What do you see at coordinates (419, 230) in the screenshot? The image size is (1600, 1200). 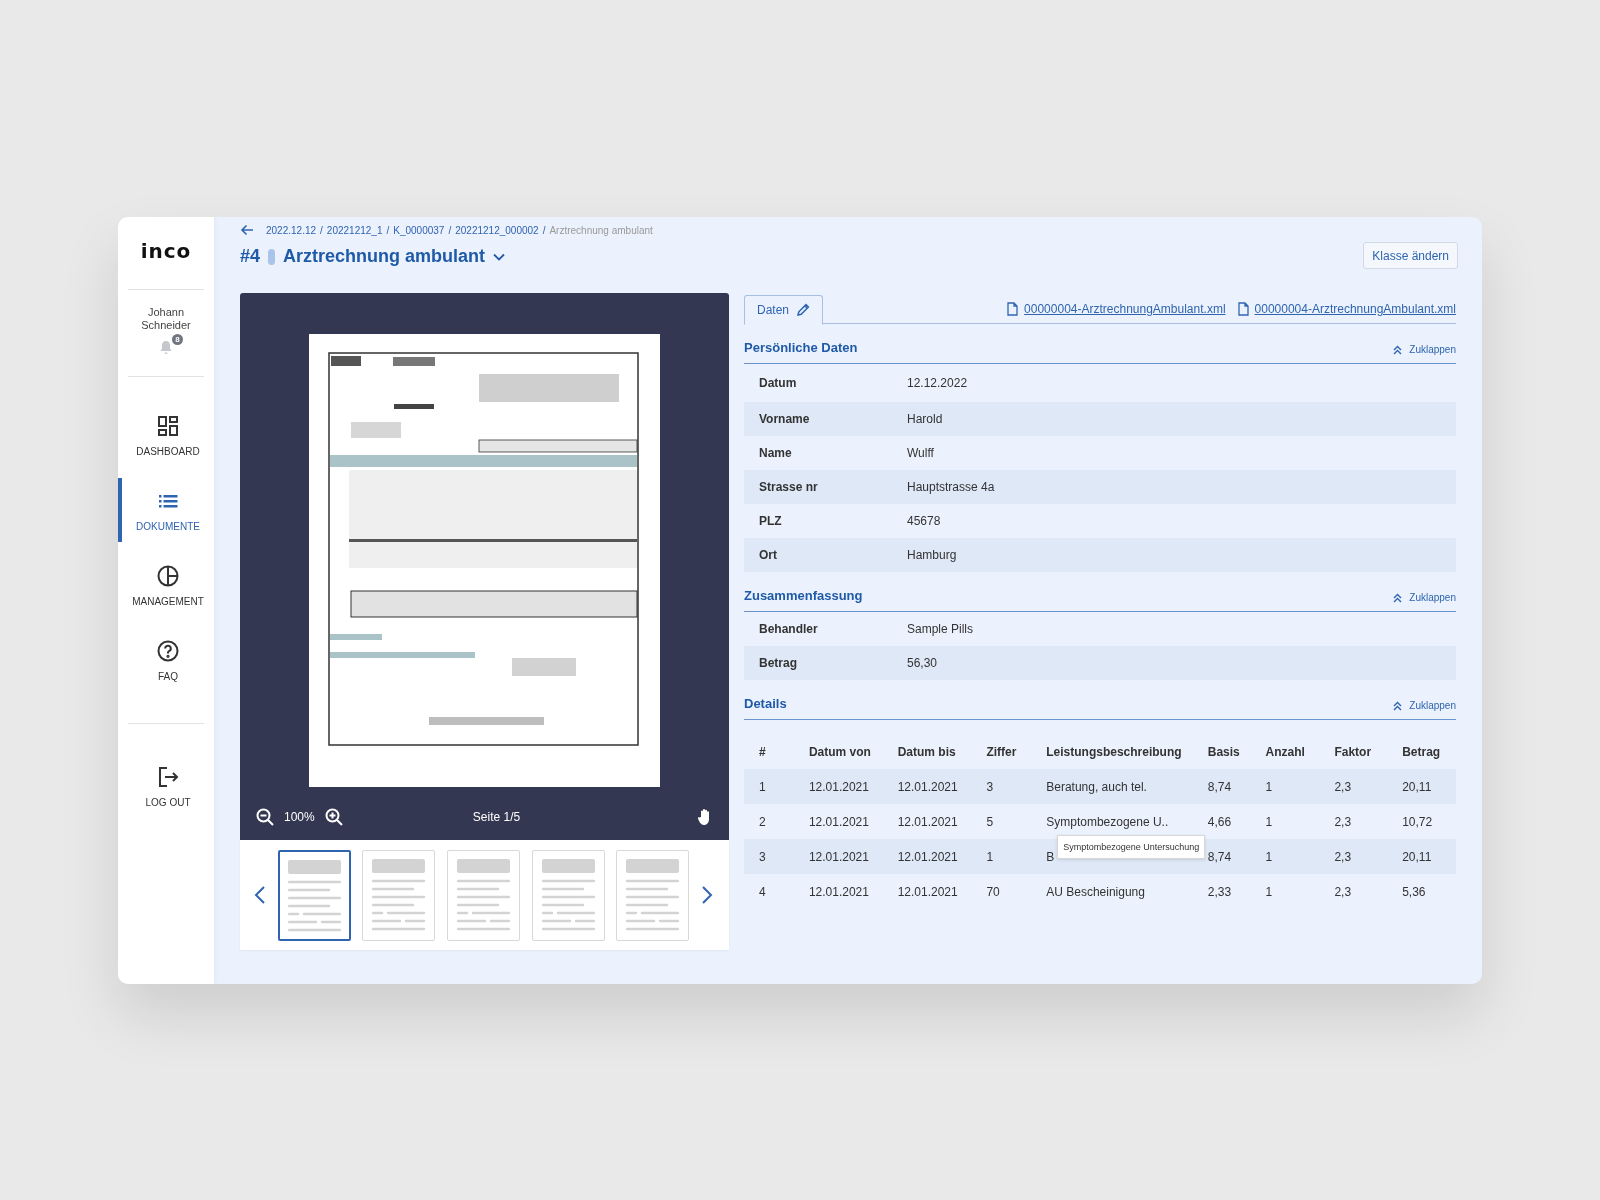 I see `breadcrumb-link: K_0000037` at bounding box center [419, 230].